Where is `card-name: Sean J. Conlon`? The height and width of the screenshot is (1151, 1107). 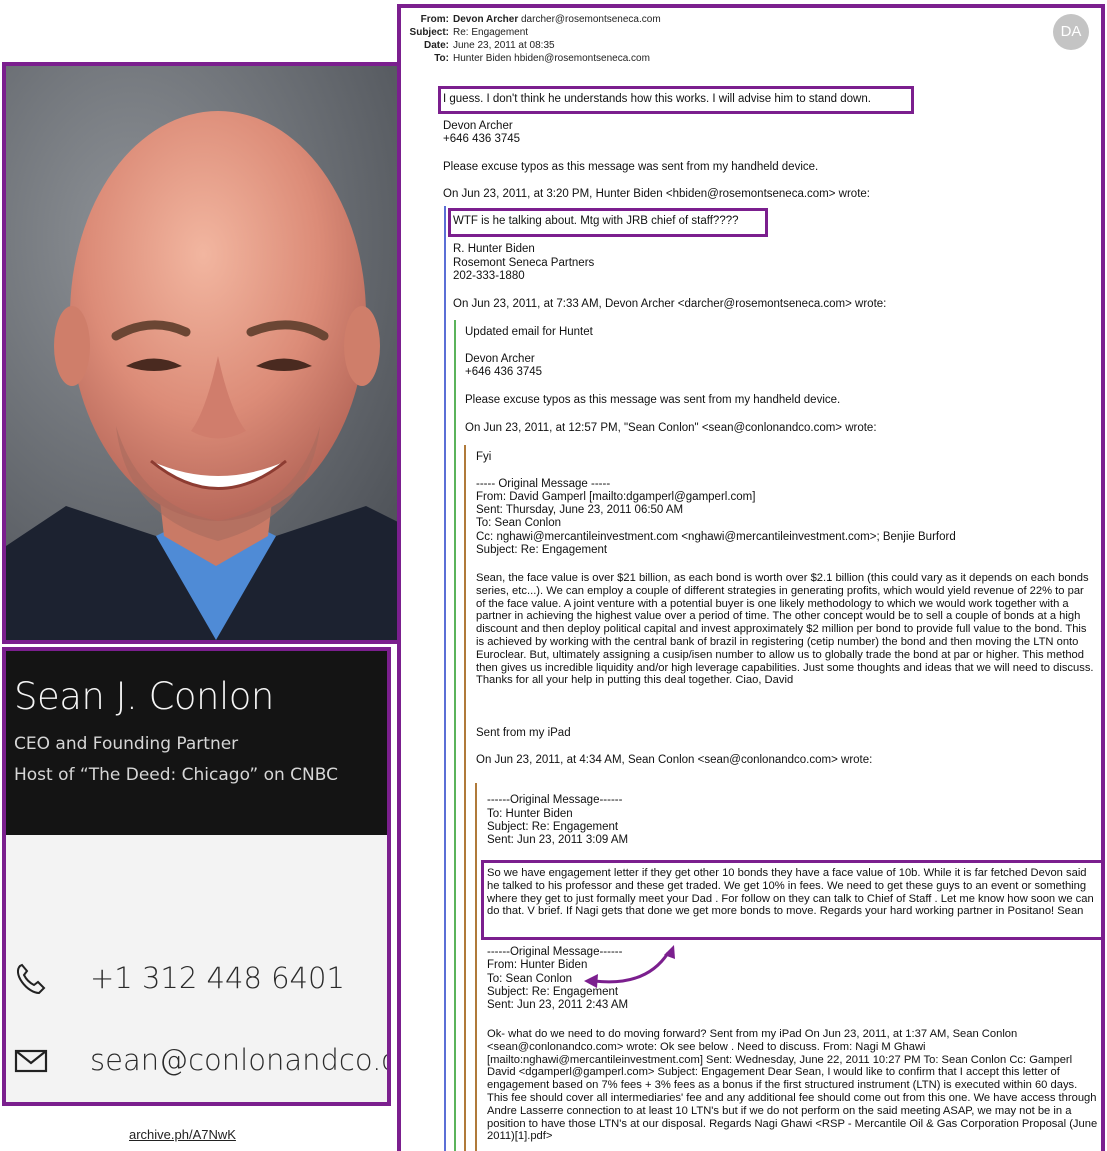
card-name: Sean J. Conlon is located at coordinates (144, 696).